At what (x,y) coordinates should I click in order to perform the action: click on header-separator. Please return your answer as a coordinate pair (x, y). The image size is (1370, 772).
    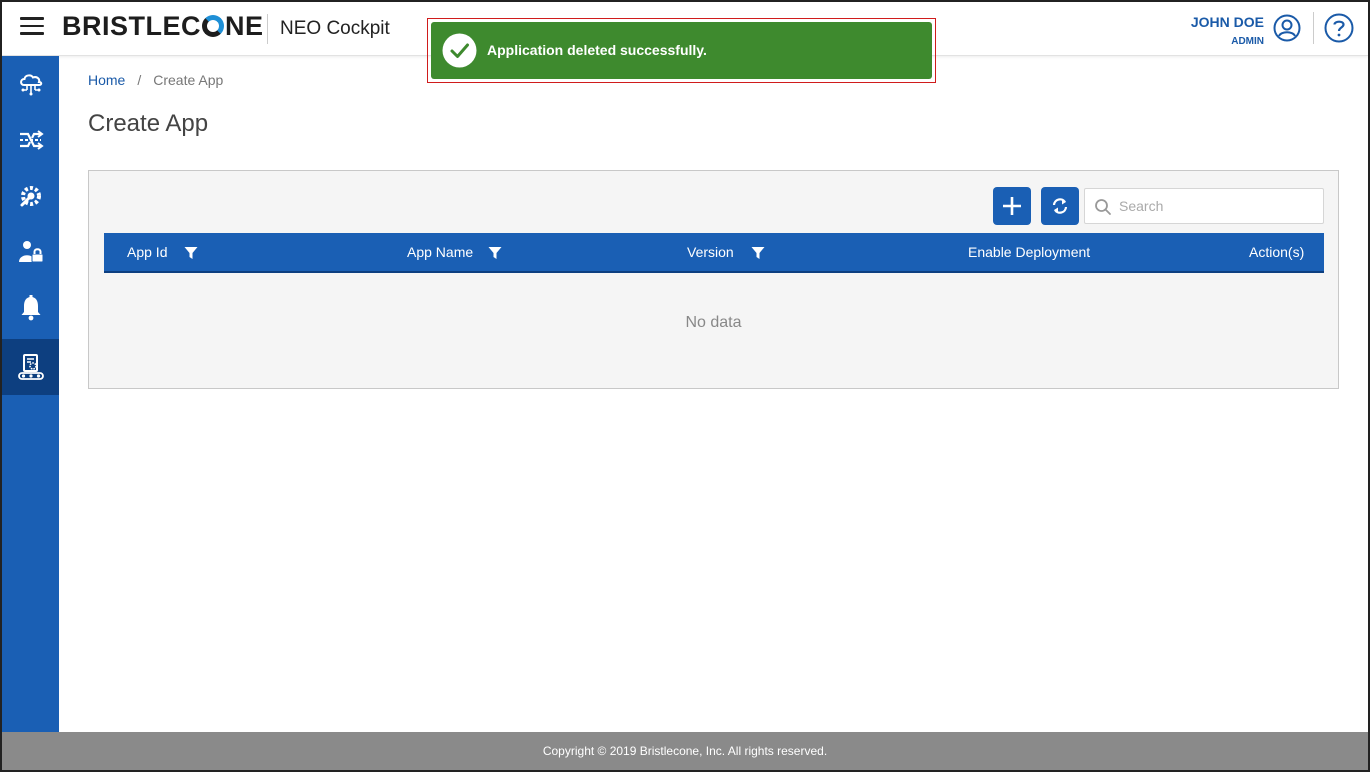
    Looking at the image, I should click on (1313, 28).